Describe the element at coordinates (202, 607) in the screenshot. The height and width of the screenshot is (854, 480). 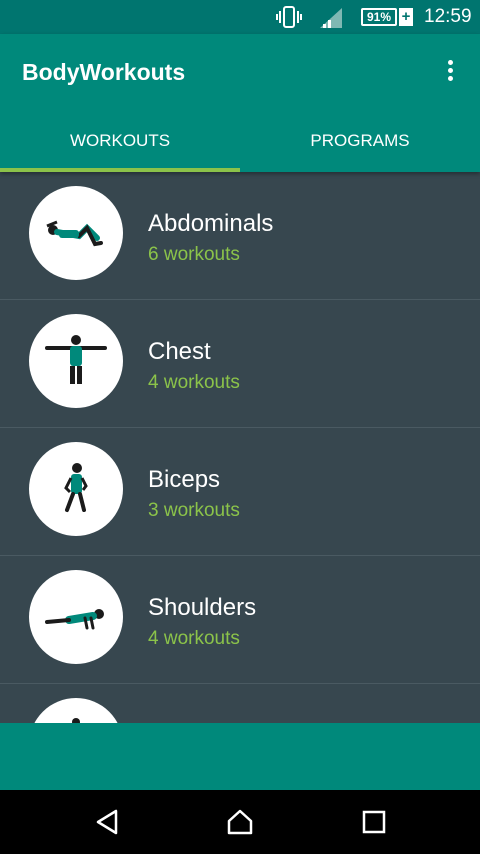
I see `workout-name: Shoulders` at that location.